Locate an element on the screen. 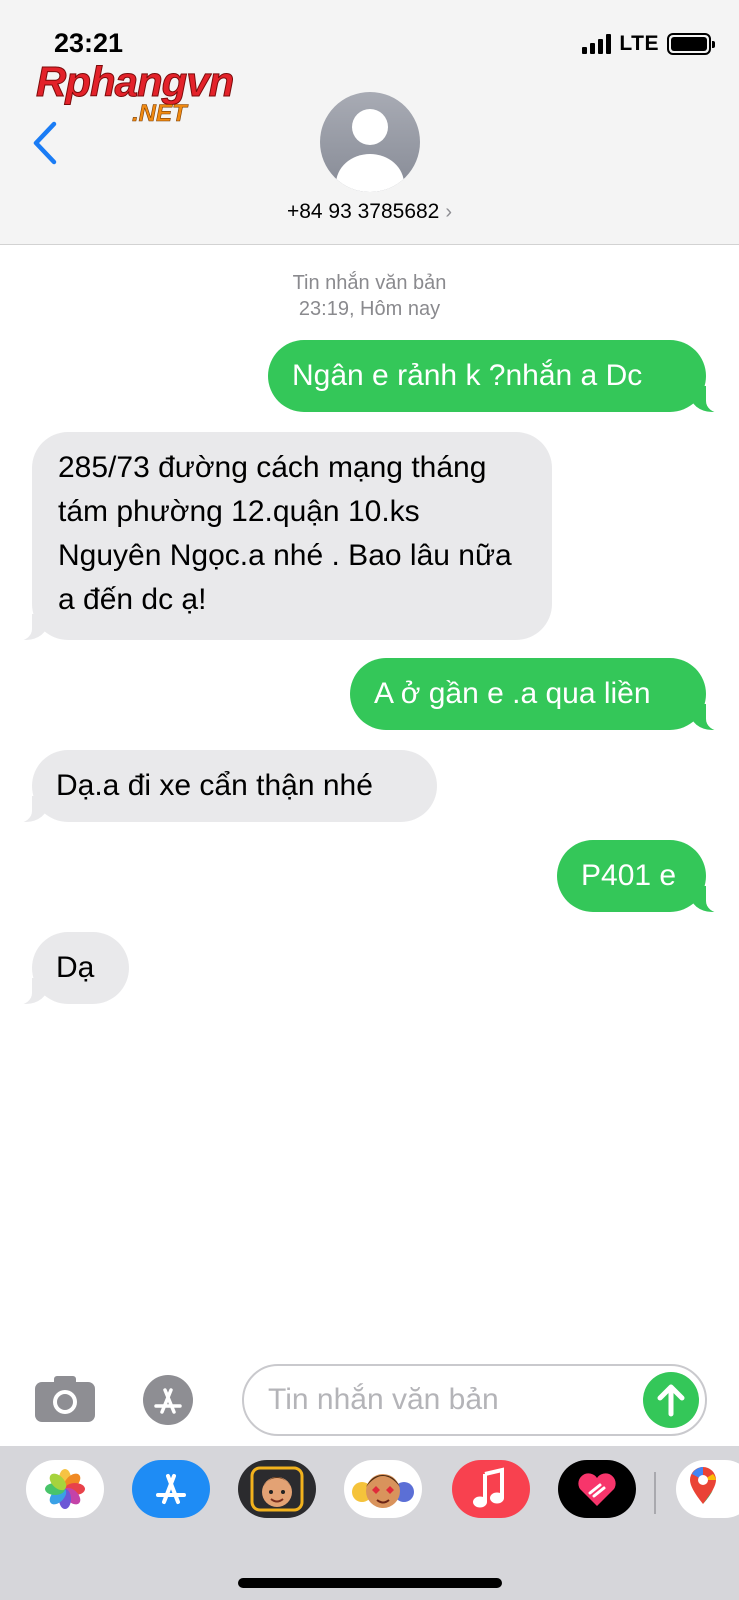 Image resolution: width=739 pixels, height=1600 pixels. maps-icon is located at coordinates (703, 1485).